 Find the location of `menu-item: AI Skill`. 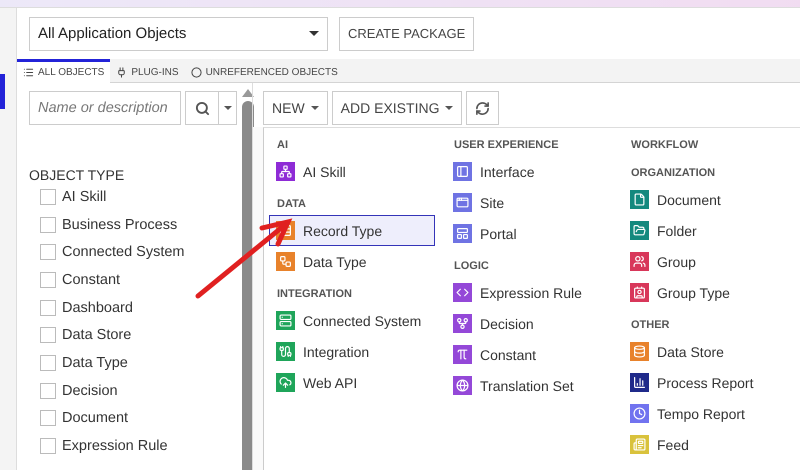

menu-item: AI Skill is located at coordinates (352, 171).